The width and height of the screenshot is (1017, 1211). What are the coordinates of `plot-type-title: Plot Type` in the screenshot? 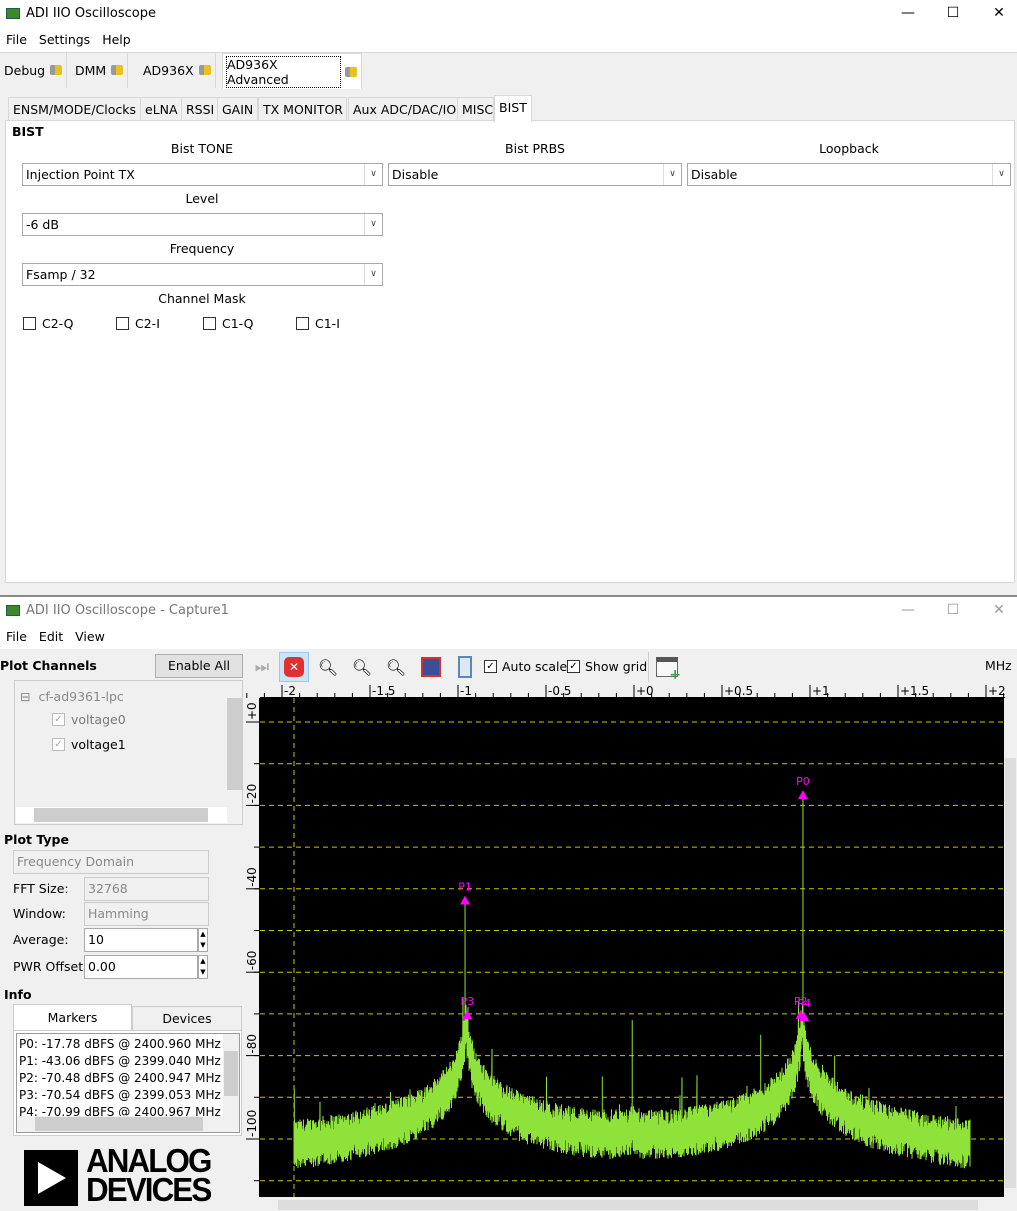 It's located at (36, 839).